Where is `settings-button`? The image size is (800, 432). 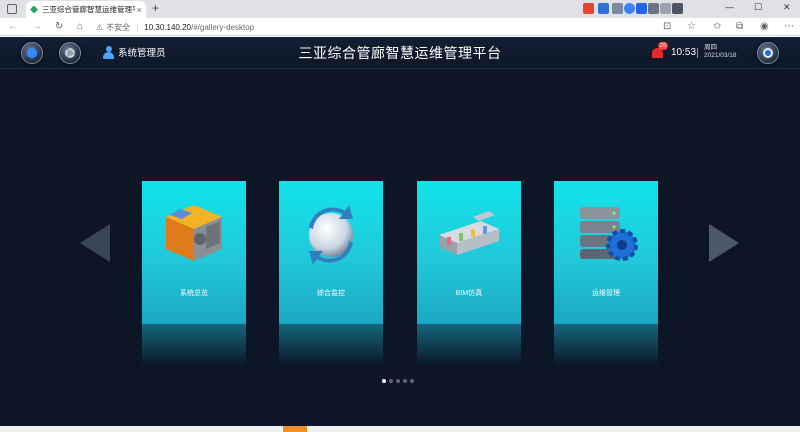 settings-button is located at coordinates (70, 53).